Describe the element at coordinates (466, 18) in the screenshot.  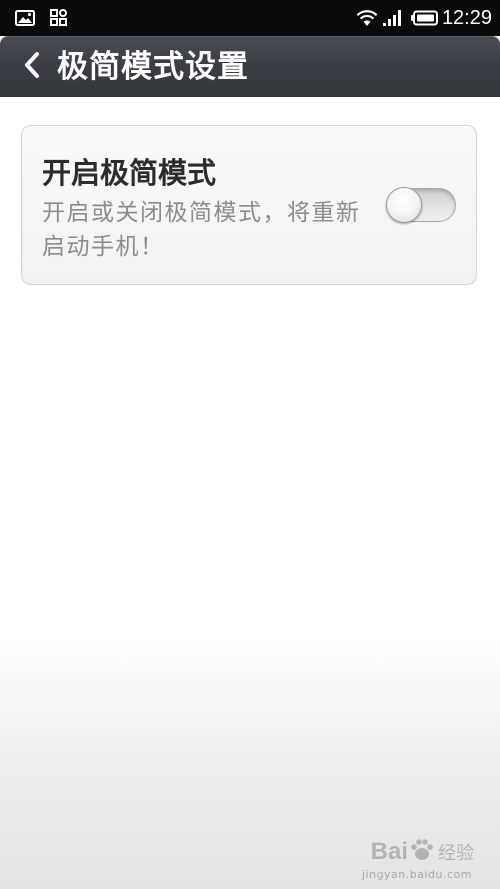
I see `status-time: 12:29` at that location.